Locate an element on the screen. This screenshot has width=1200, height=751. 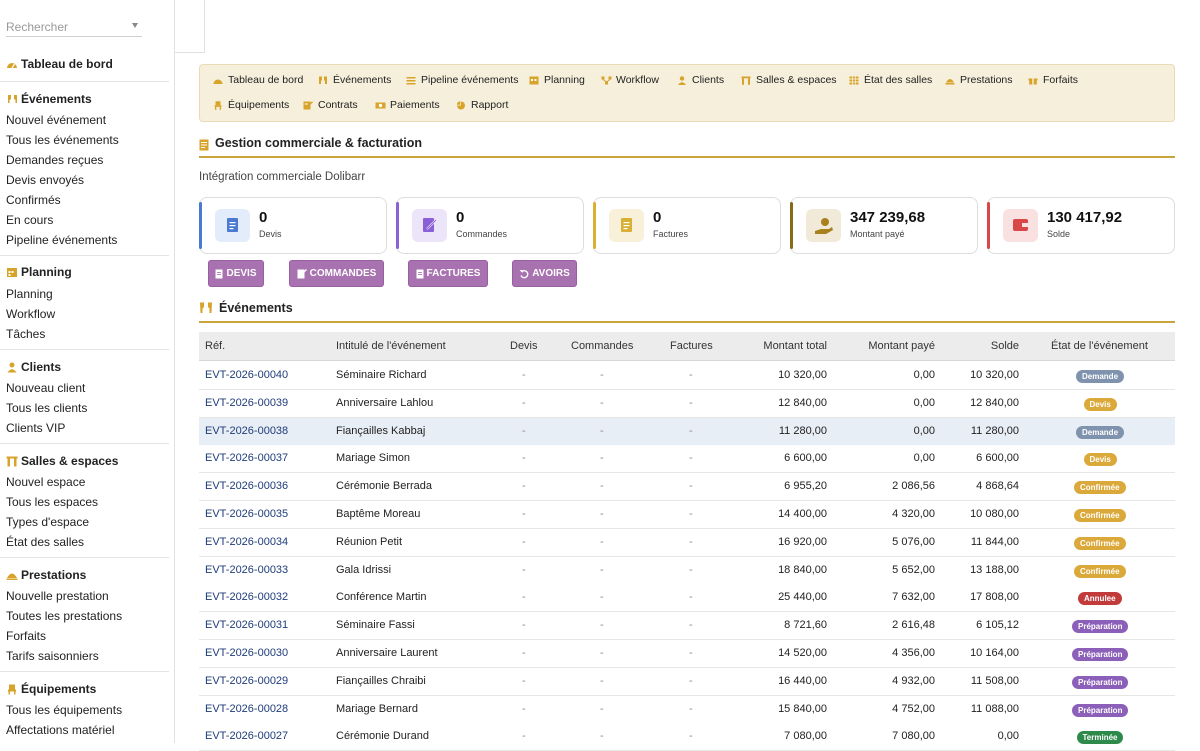
sidebar-item-confirmed: Confirmés is located at coordinates (33, 200).